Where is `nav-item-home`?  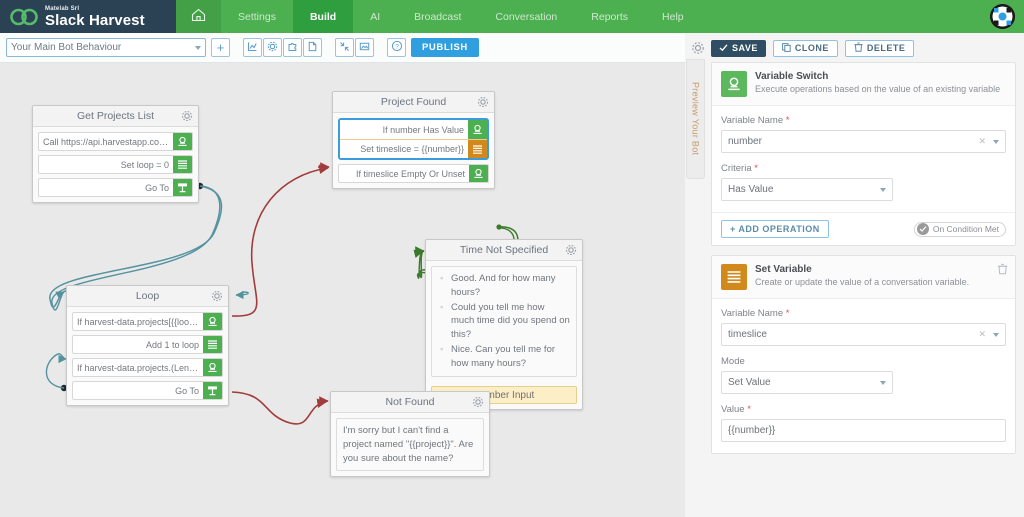 nav-item-home is located at coordinates (198, 16).